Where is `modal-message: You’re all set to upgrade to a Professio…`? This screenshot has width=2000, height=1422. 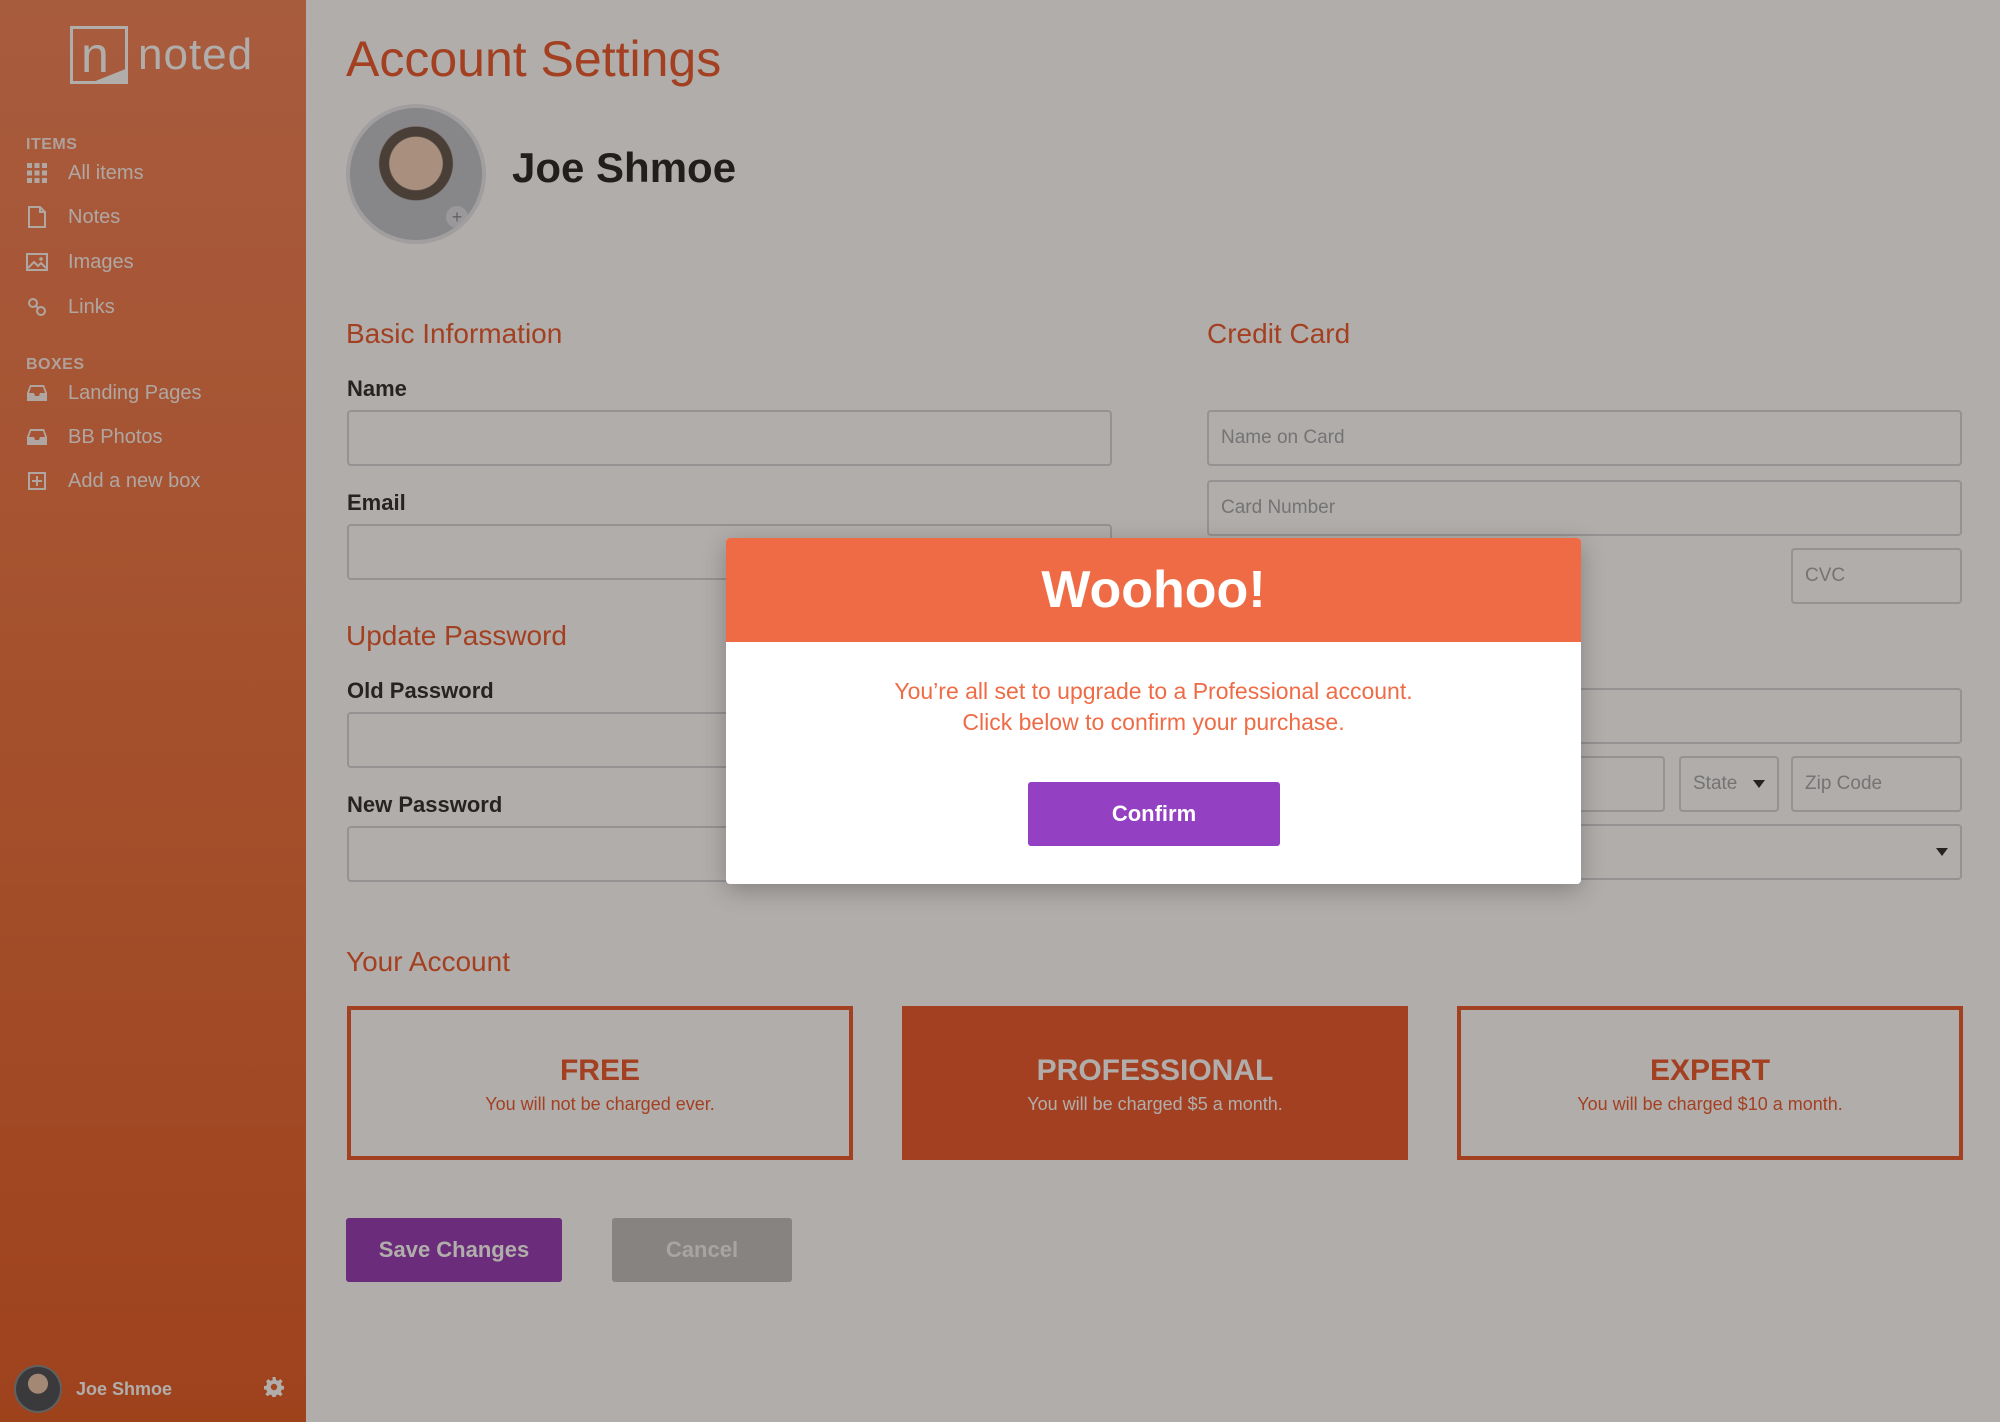 modal-message: You’re all set to upgrade to a Professio… is located at coordinates (1153, 706).